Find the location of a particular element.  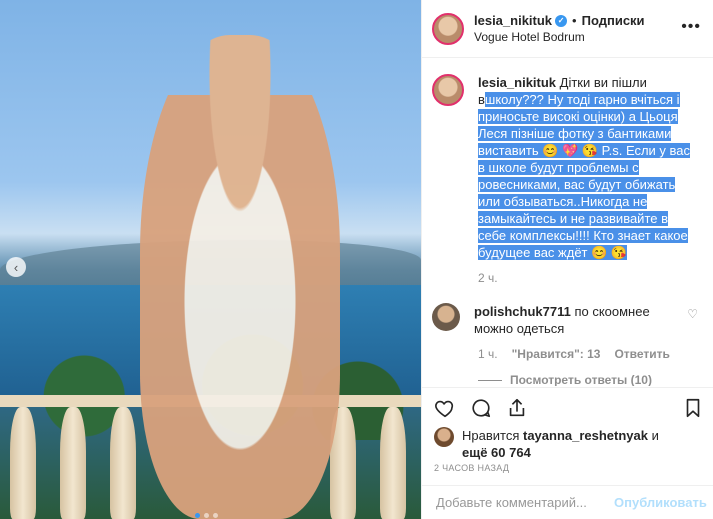

likes-mid: и is located at coordinates (653, 435).